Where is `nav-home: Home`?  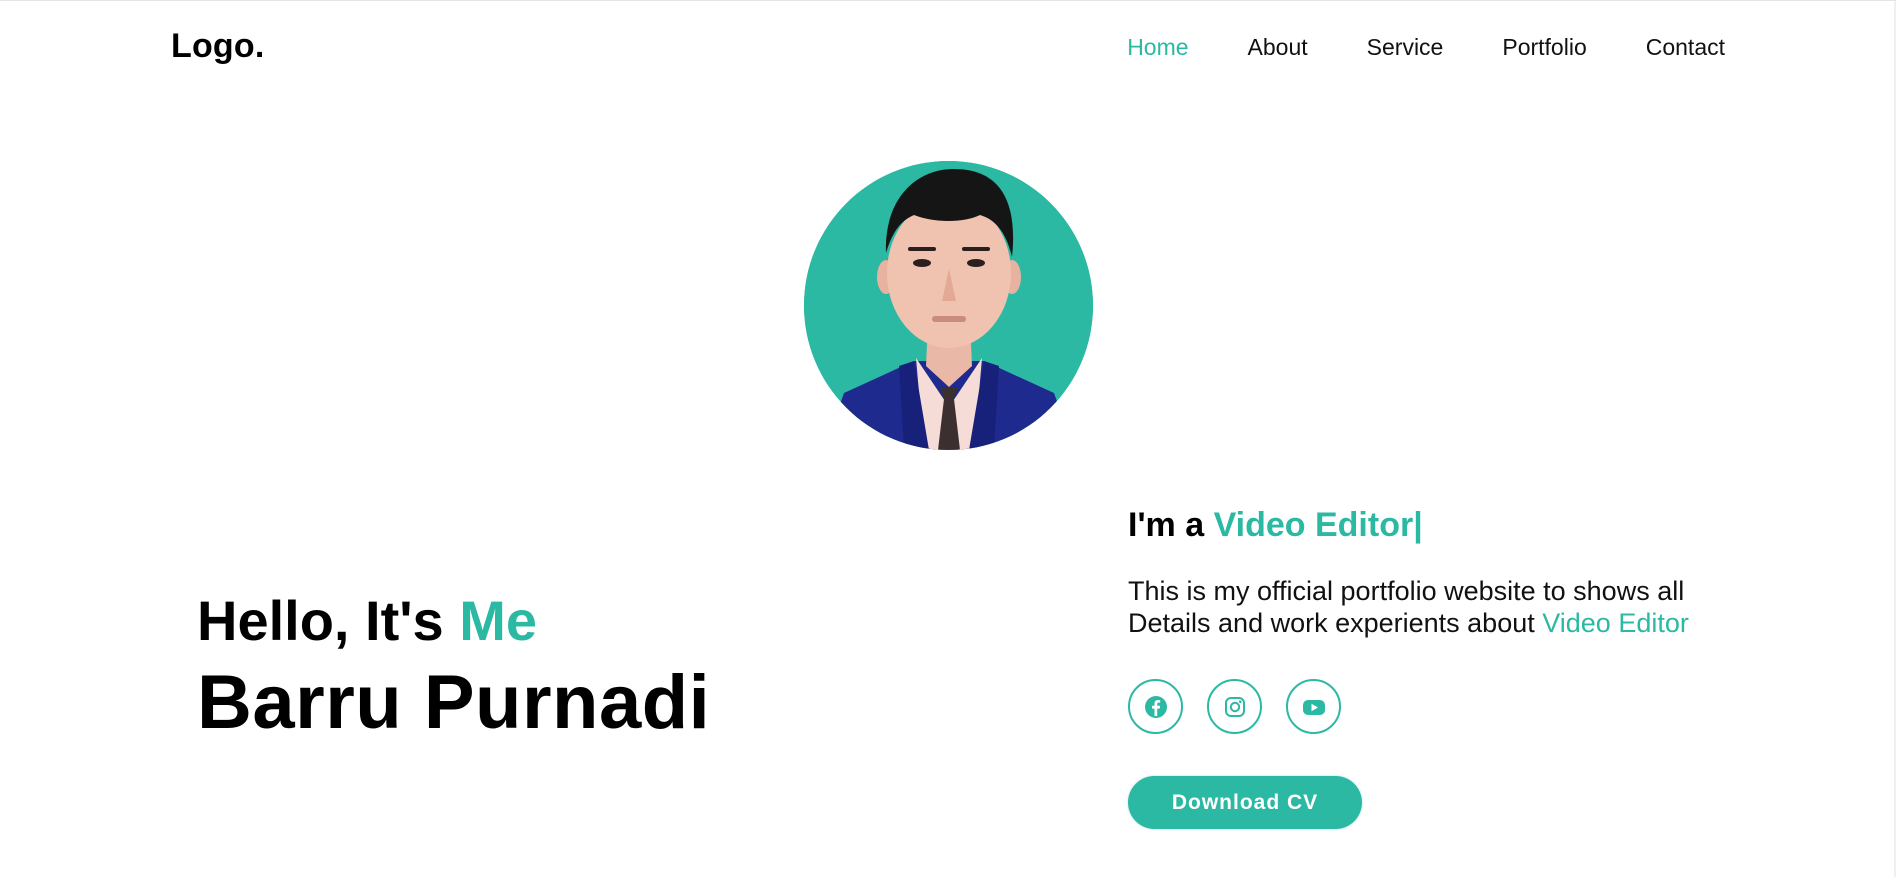 nav-home: Home is located at coordinates (1157, 47).